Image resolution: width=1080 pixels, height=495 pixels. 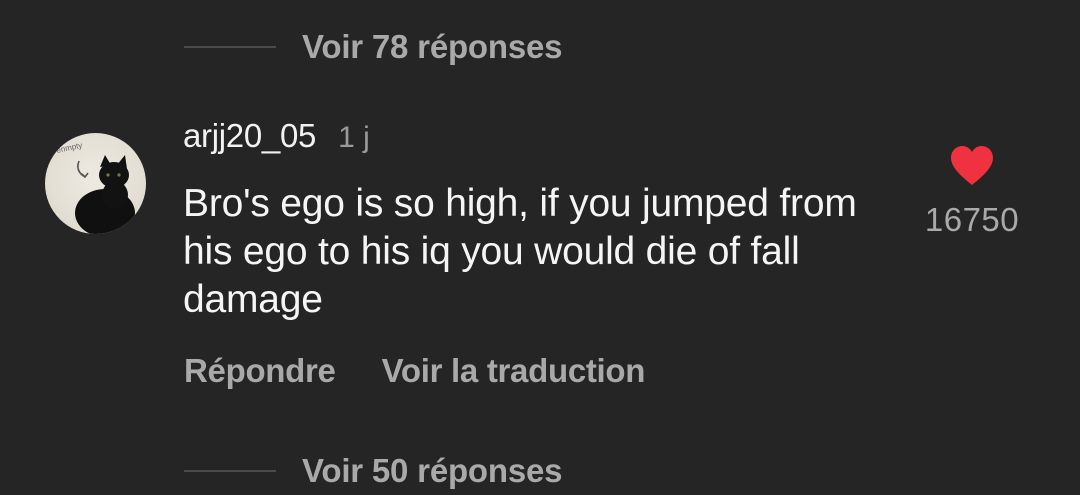 I want to click on like-section: 16750, so click(x=972, y=192).